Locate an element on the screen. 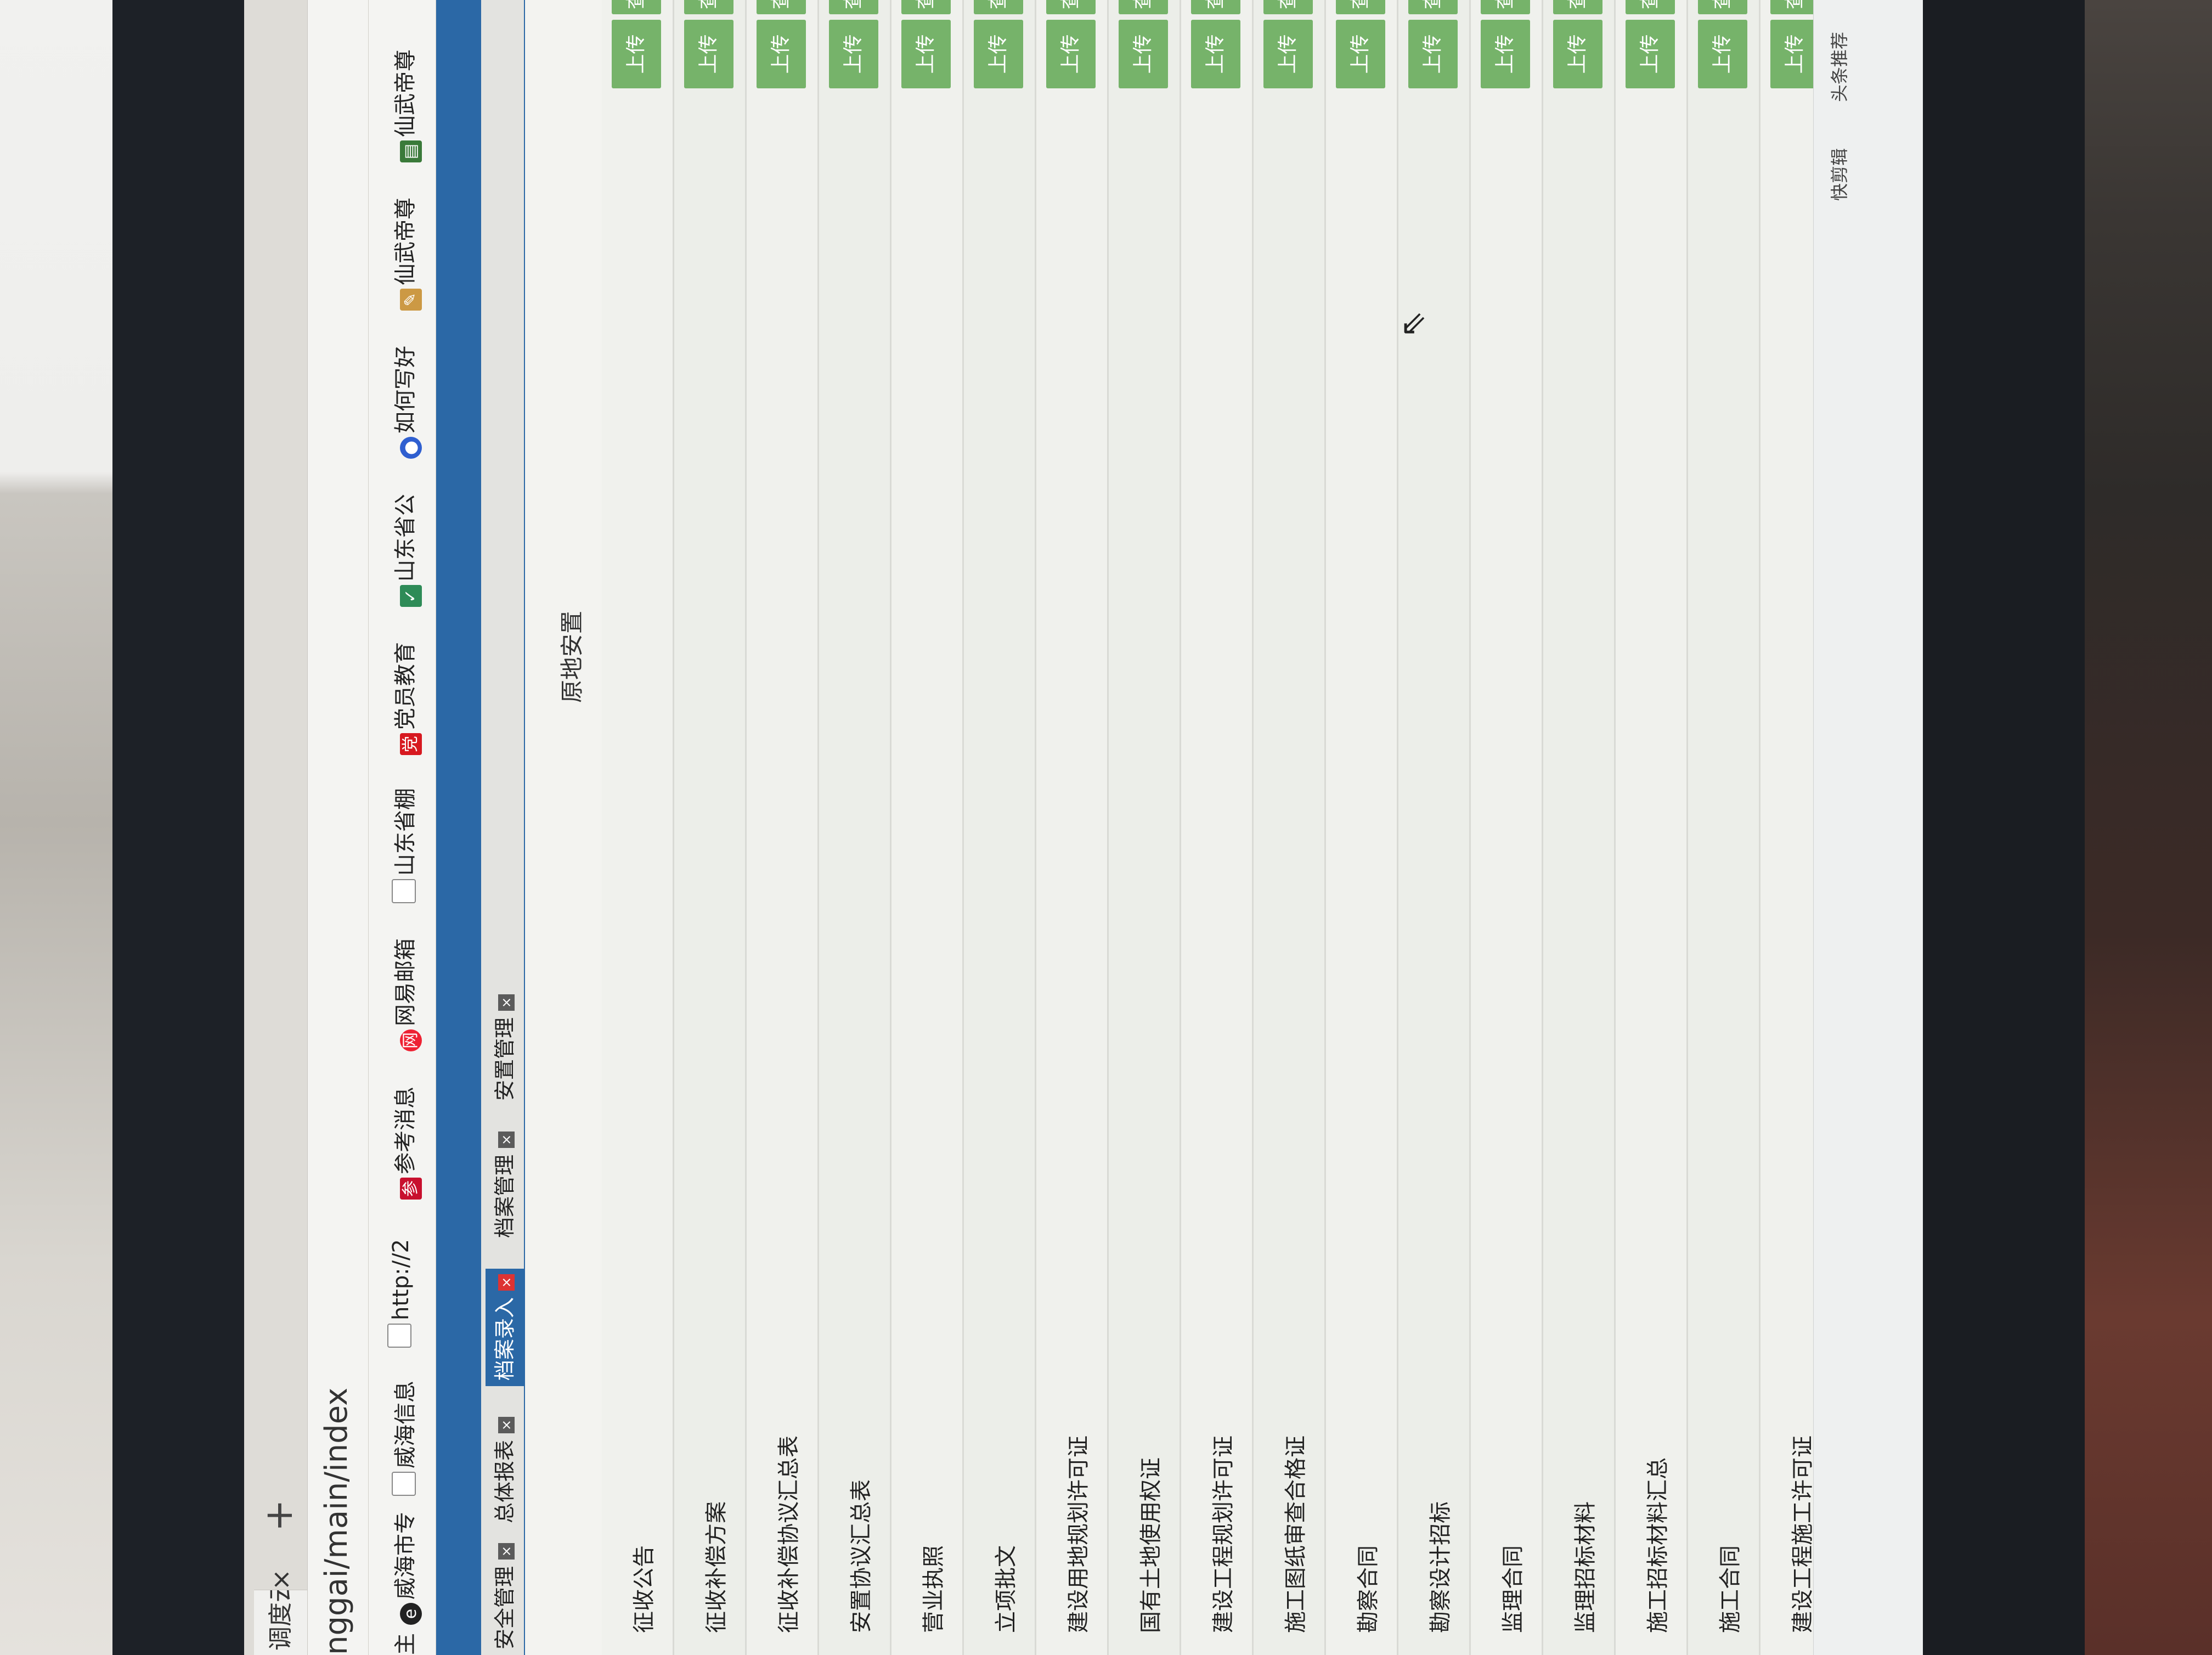  status-bar: 快剪辑 头条推荐 is located at coordinates (1868, 827).